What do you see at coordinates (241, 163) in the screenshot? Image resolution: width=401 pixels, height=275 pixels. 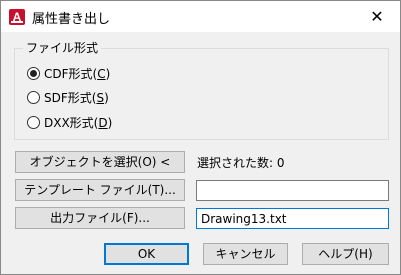 I see `selected-count-label: 選択された数: 0` at bounding box center [241, 163].